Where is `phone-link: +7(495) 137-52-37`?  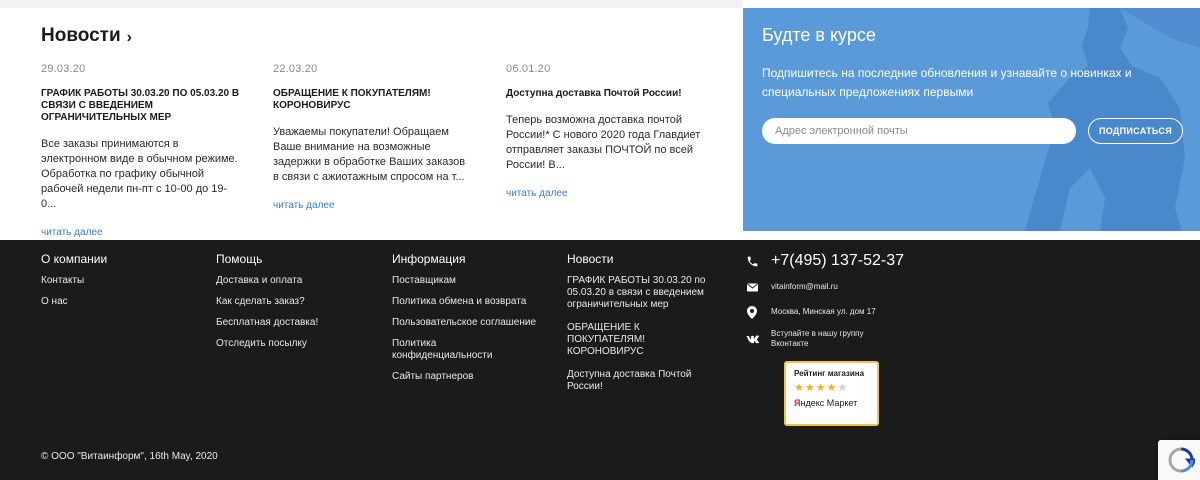
phone-link: +7(495) 137-52-37 is located at coordinates (837, 261).